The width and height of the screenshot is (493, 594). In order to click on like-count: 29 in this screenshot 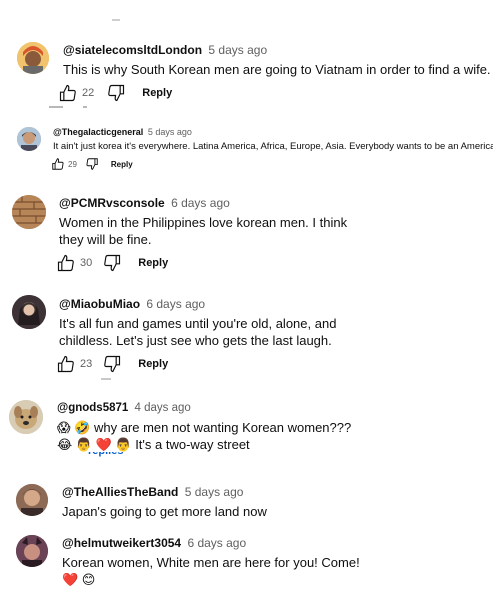, I will do `click(72, 164)`.